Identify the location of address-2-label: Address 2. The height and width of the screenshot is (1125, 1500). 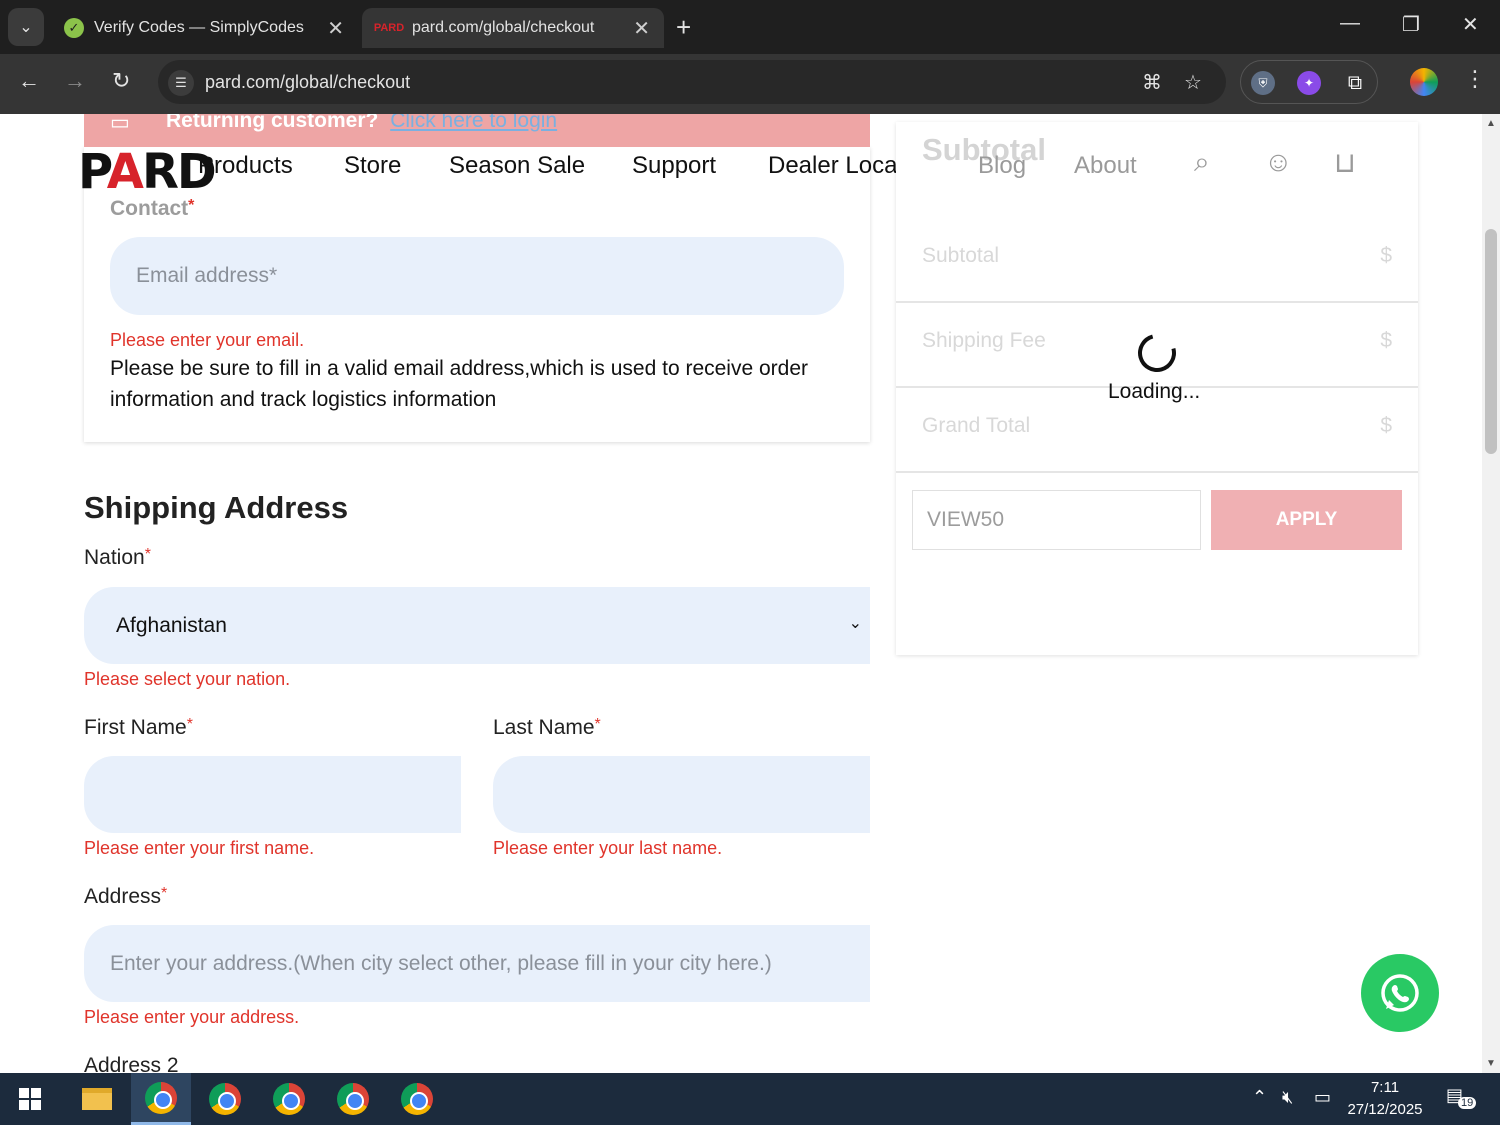
(131, 1063).